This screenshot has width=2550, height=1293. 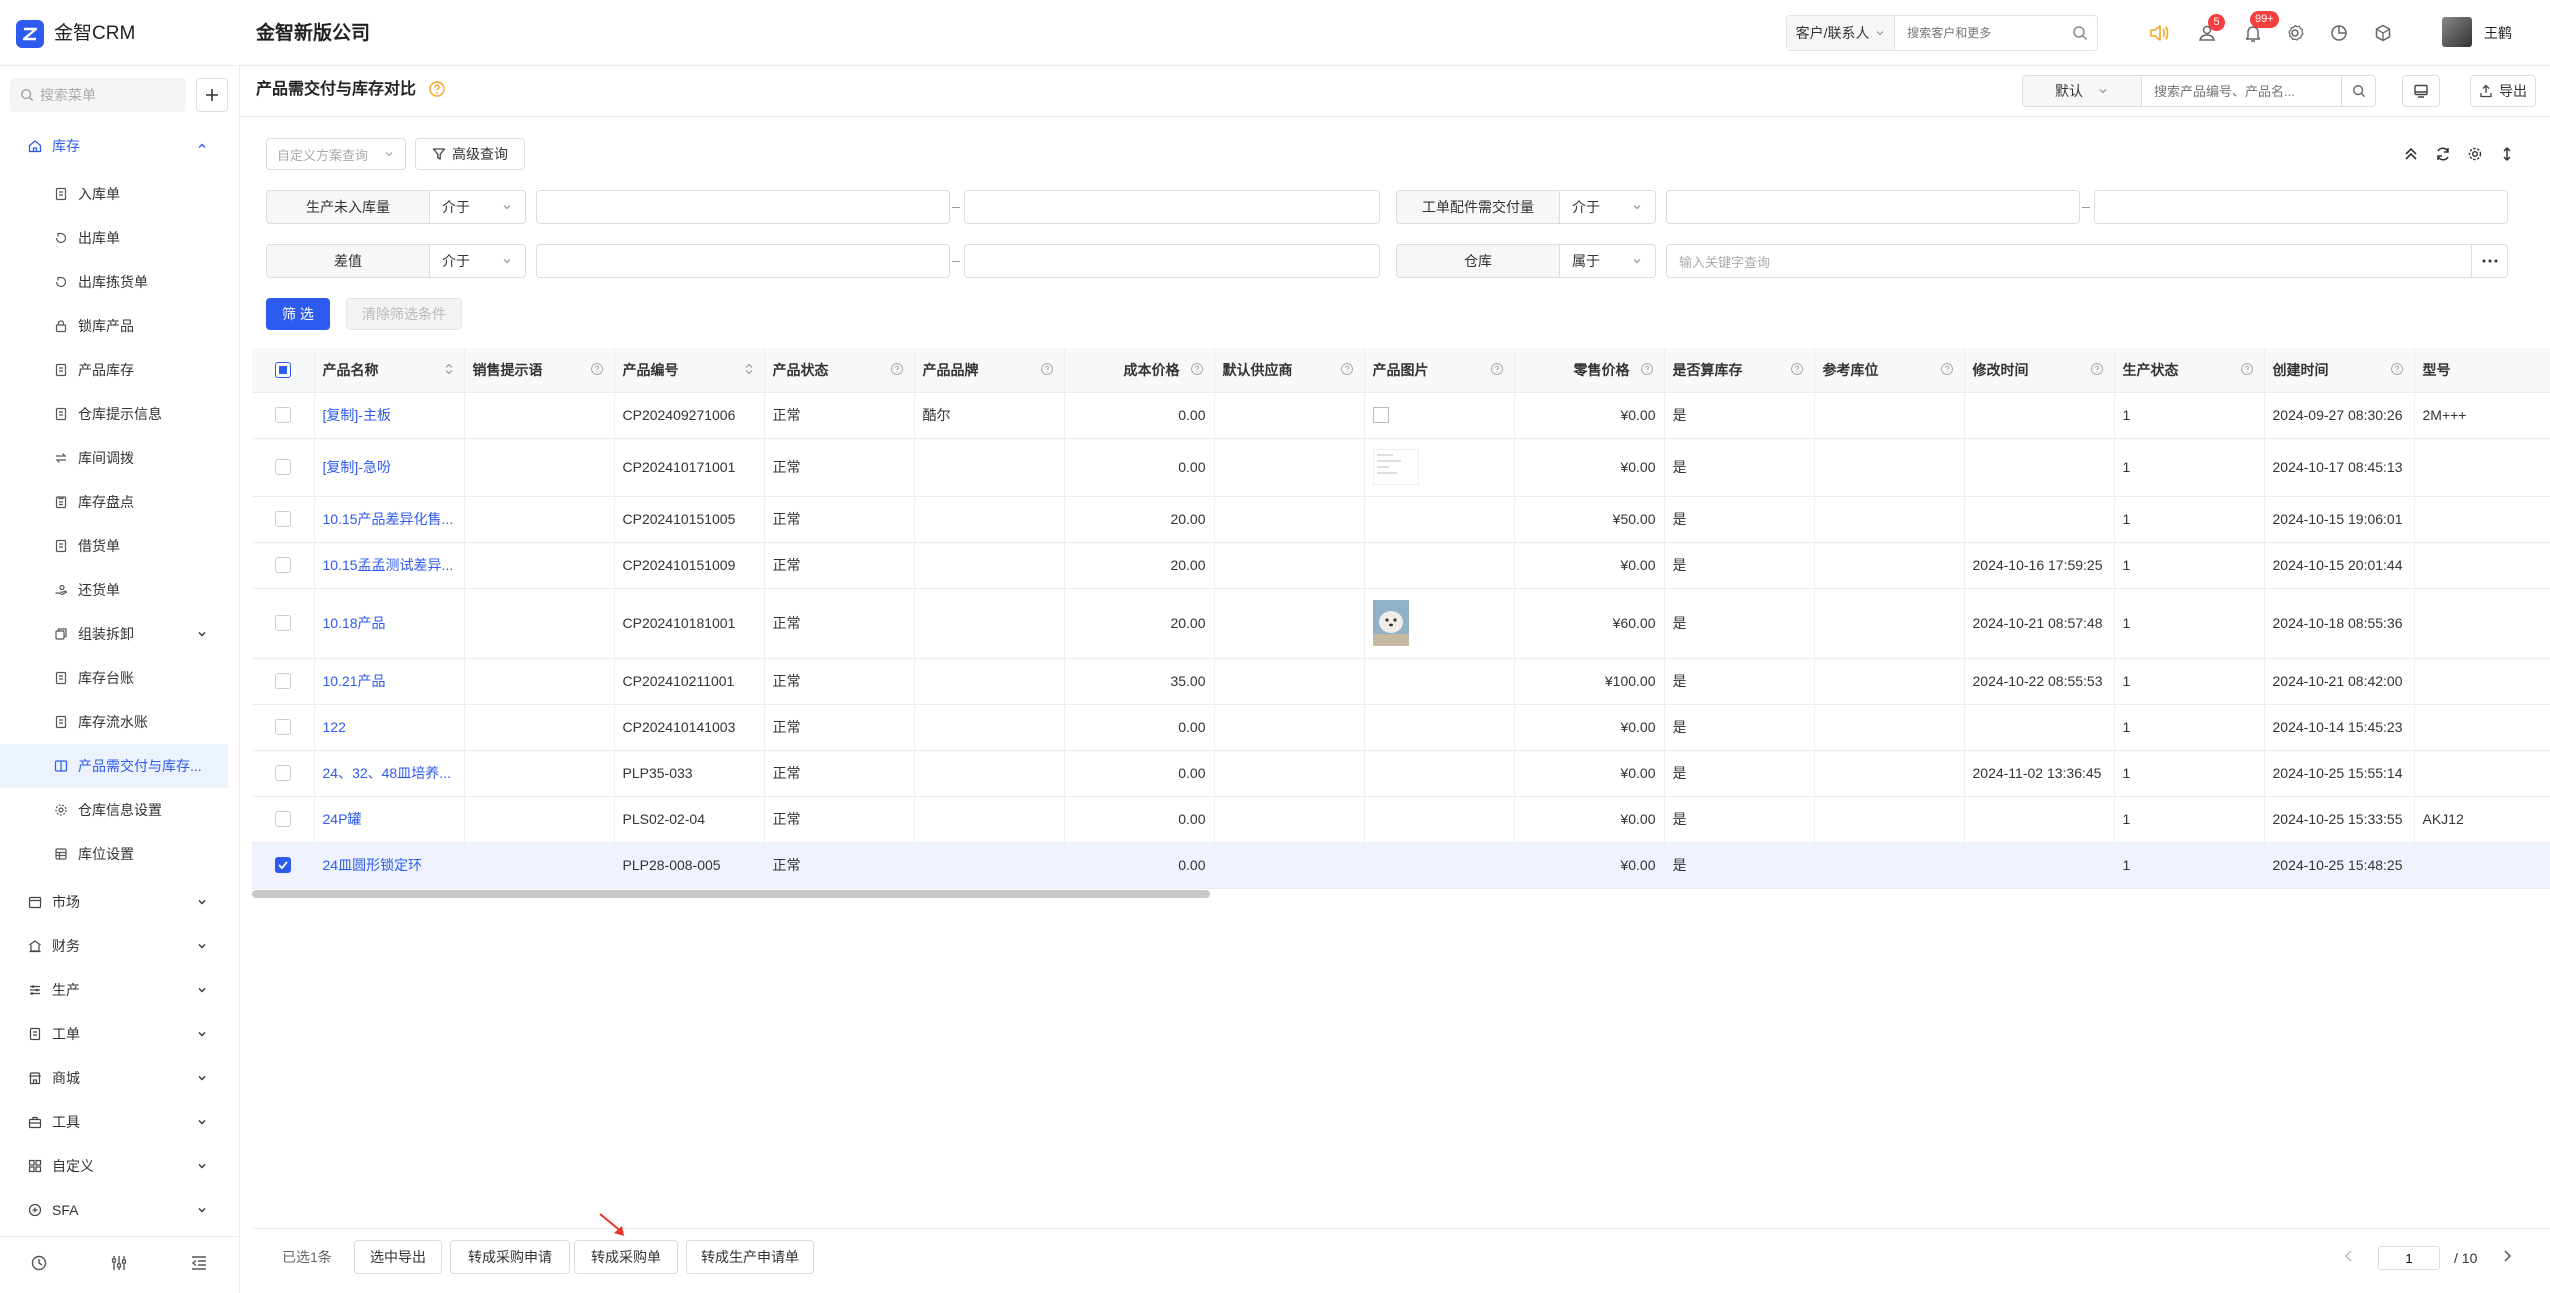 What do you see at coordinates (1873, 207) in the screenshot?
I see `filter-min-workorder-qty` at bounding box center [1873, 207].